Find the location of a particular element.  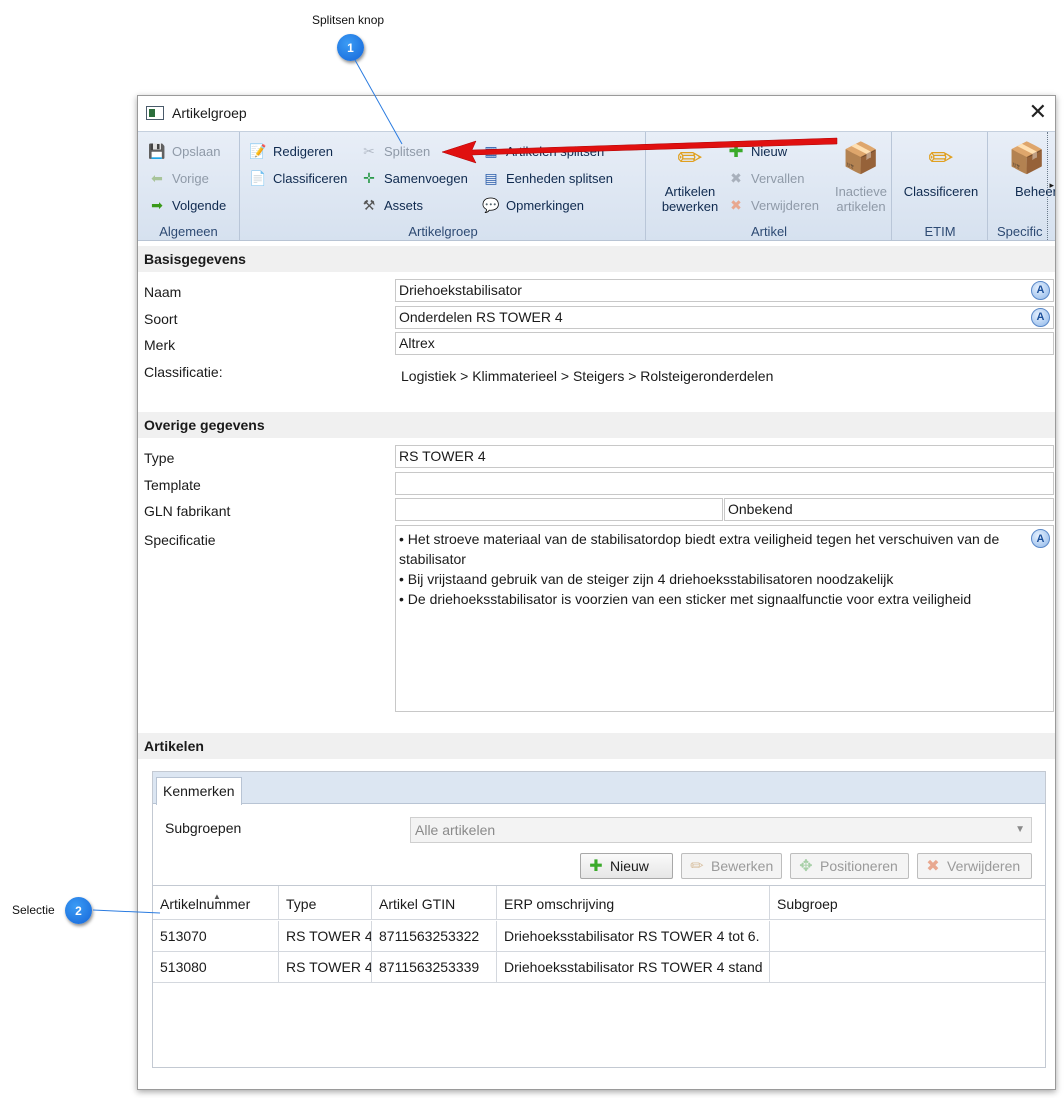

opslaan-button: 💾 Opslaan is located at coordinates (184, 151).